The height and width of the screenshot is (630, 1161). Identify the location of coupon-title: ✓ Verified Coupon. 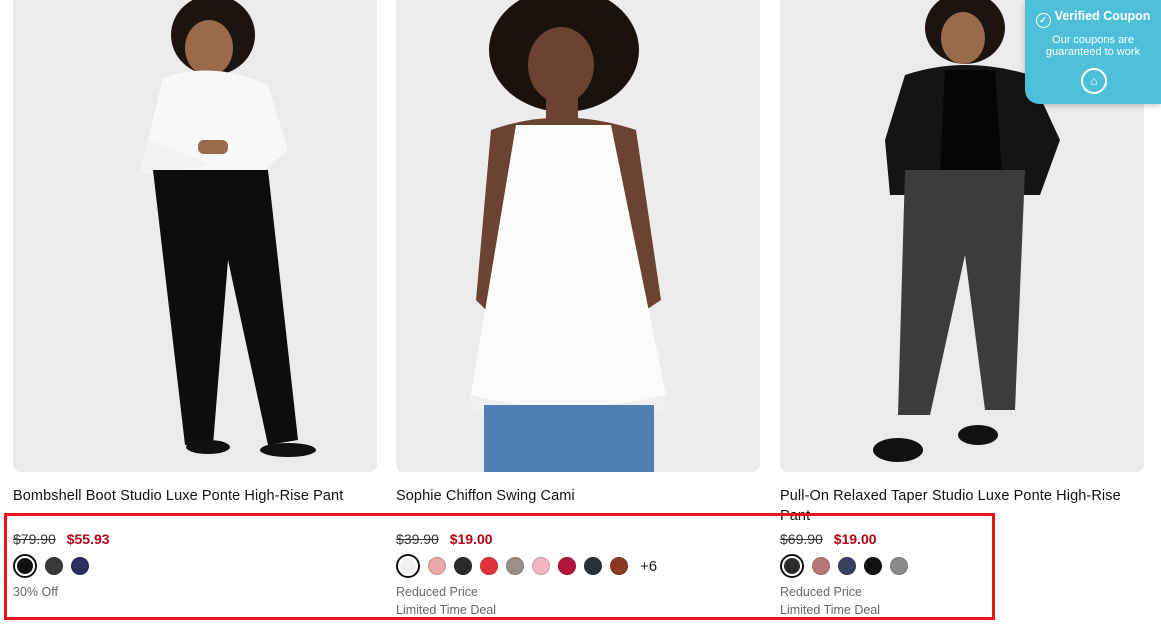
(1093, 18).